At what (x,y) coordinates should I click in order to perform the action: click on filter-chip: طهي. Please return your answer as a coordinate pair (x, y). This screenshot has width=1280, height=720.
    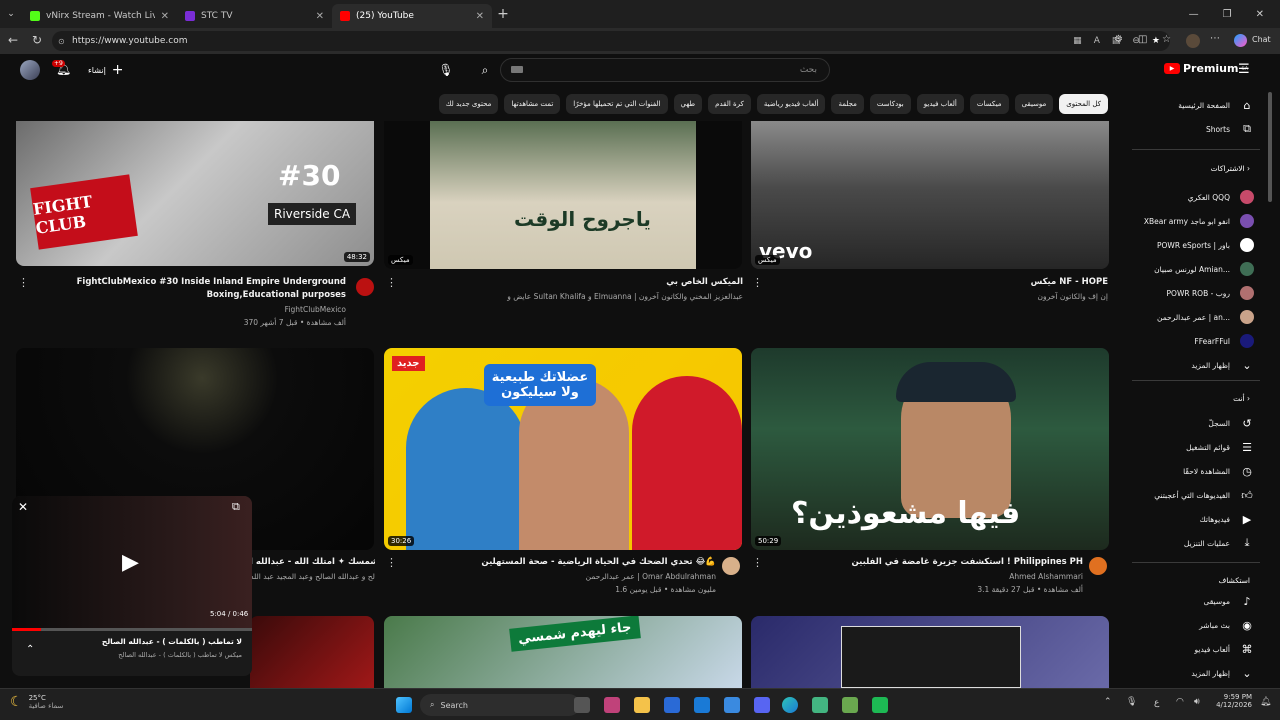
    Looking at the image, I should click on (688, 104).